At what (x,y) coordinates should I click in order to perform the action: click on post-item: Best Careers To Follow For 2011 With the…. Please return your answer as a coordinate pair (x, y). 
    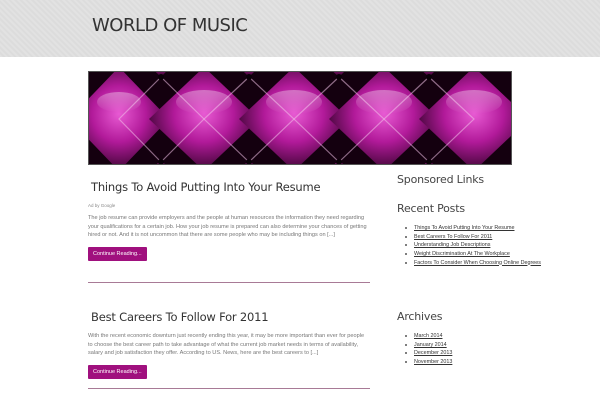
    Looking at the image, I should click on (229, 344).